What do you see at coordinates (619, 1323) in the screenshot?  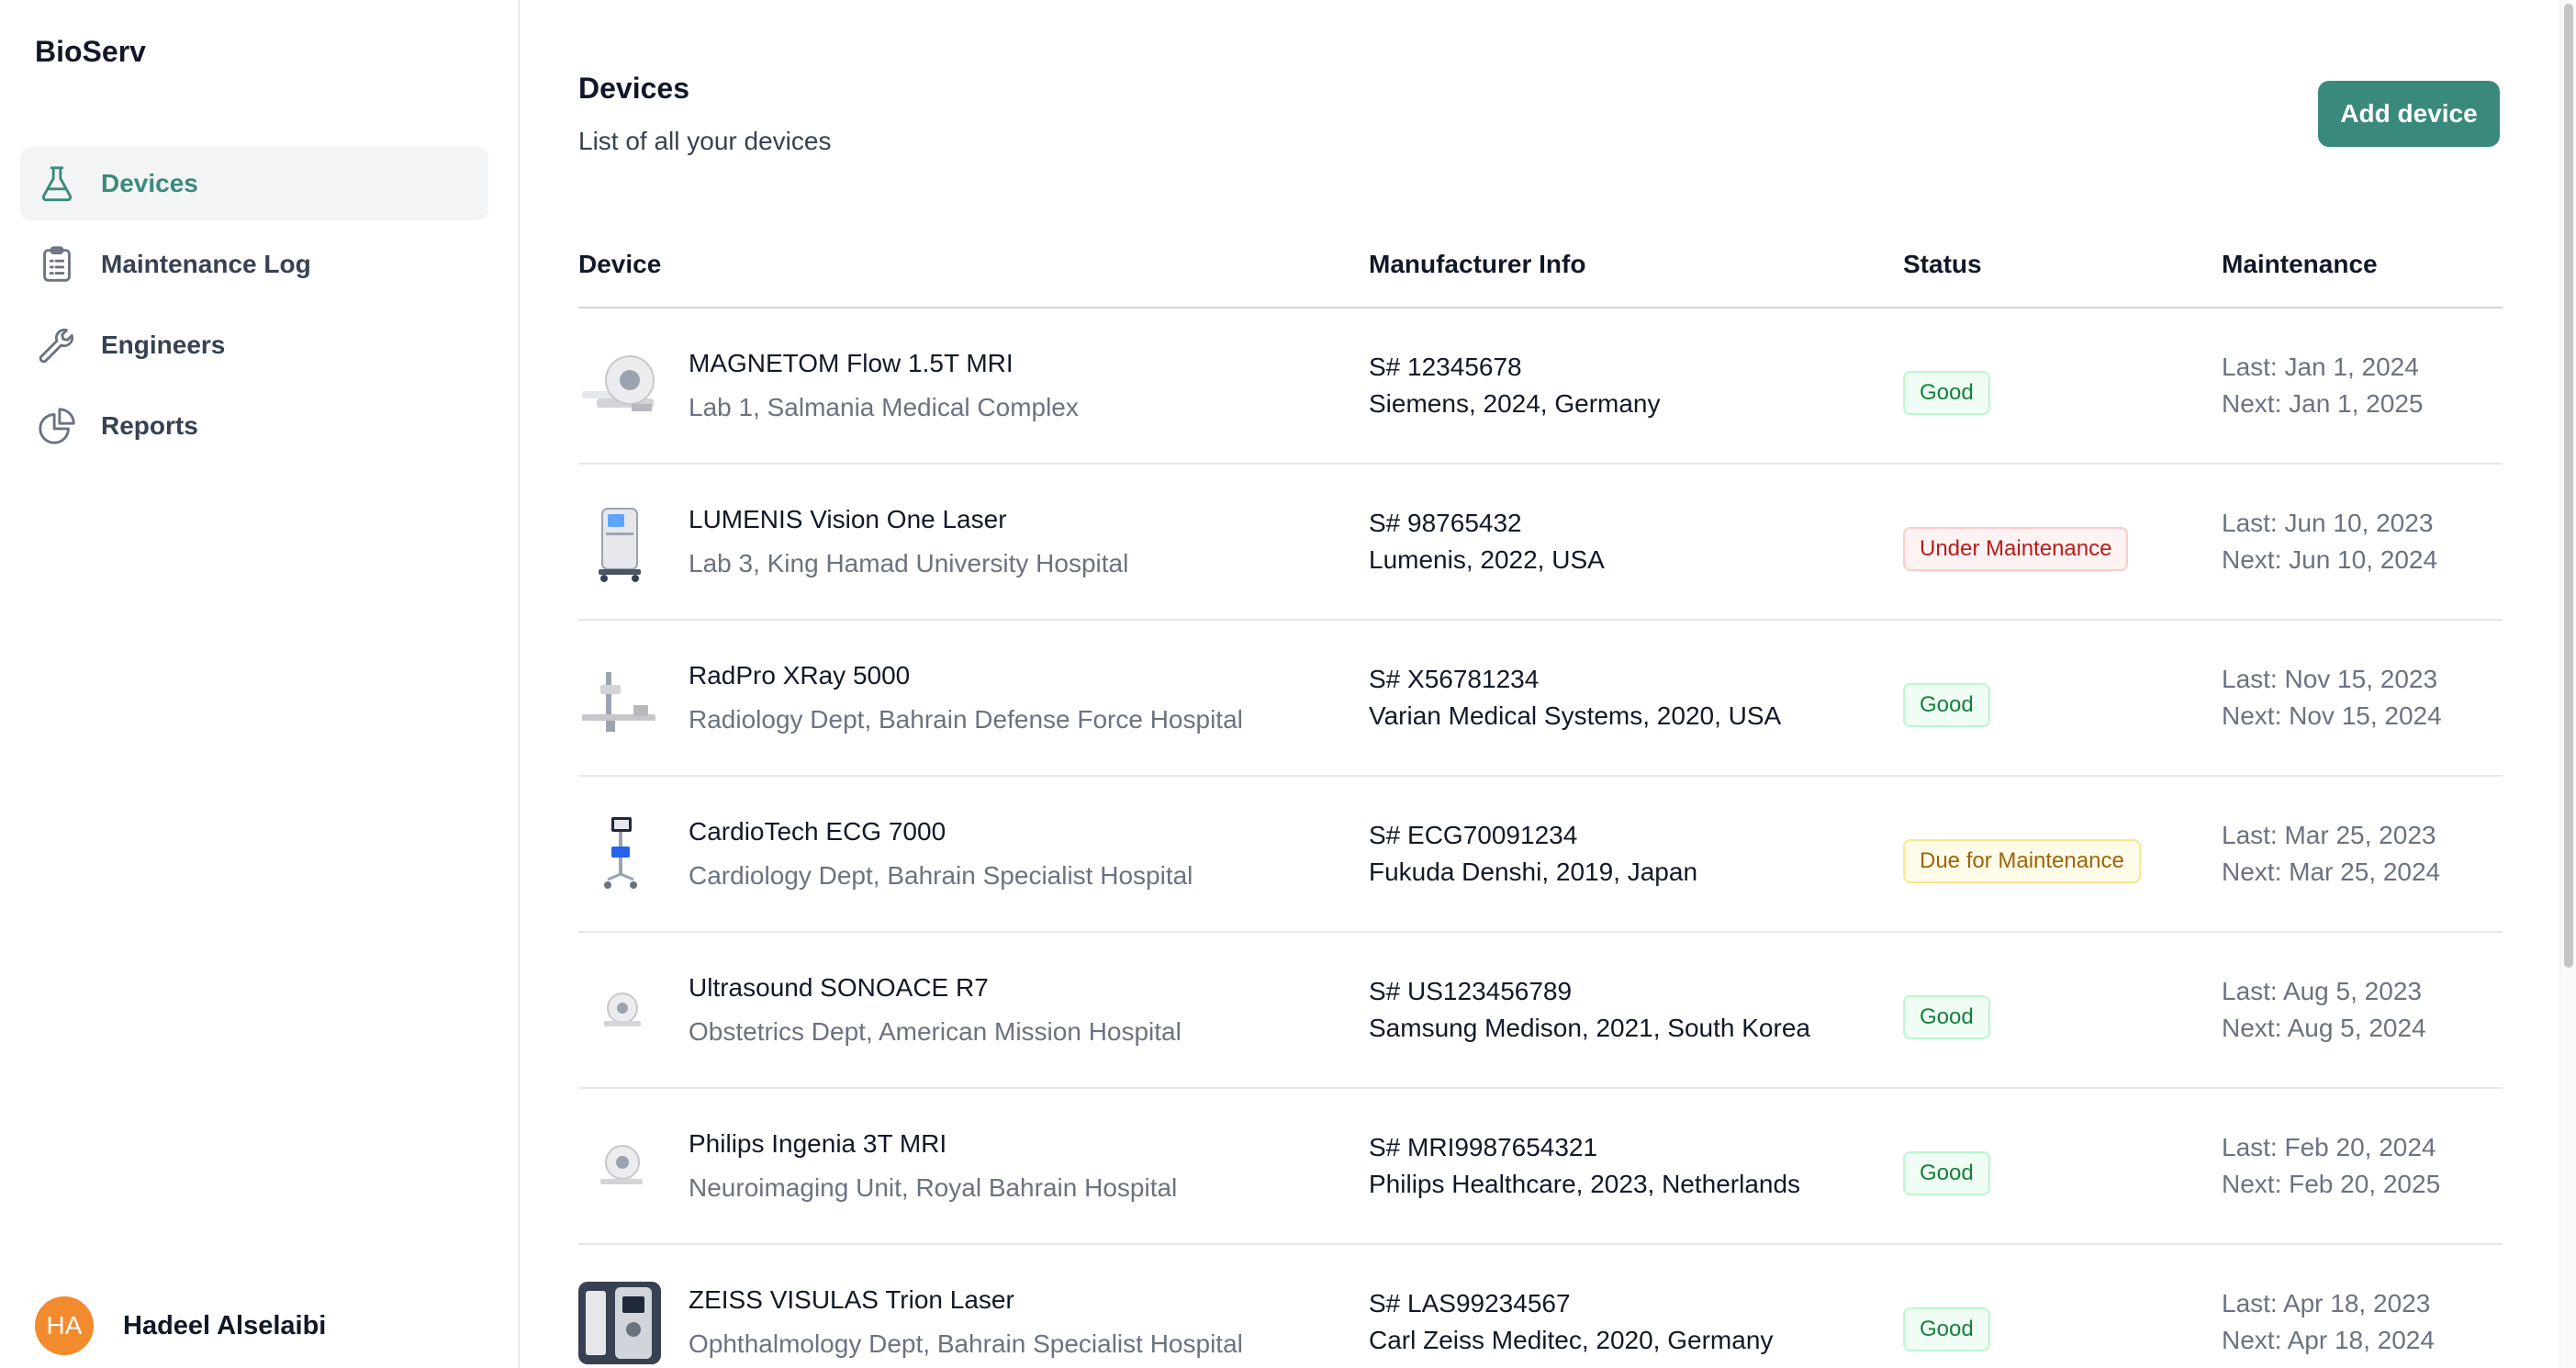 I see `ophthalmic-laser-image` at bounding box center [619, 1323].